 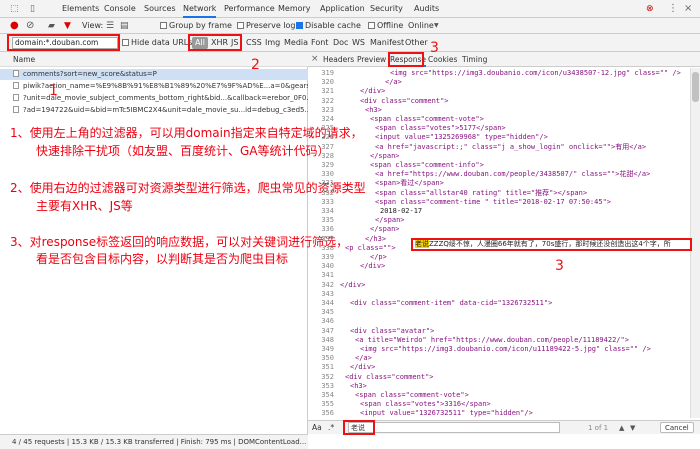 I want to click on code-text: <div class="comment">, so click(x=389, y=376).